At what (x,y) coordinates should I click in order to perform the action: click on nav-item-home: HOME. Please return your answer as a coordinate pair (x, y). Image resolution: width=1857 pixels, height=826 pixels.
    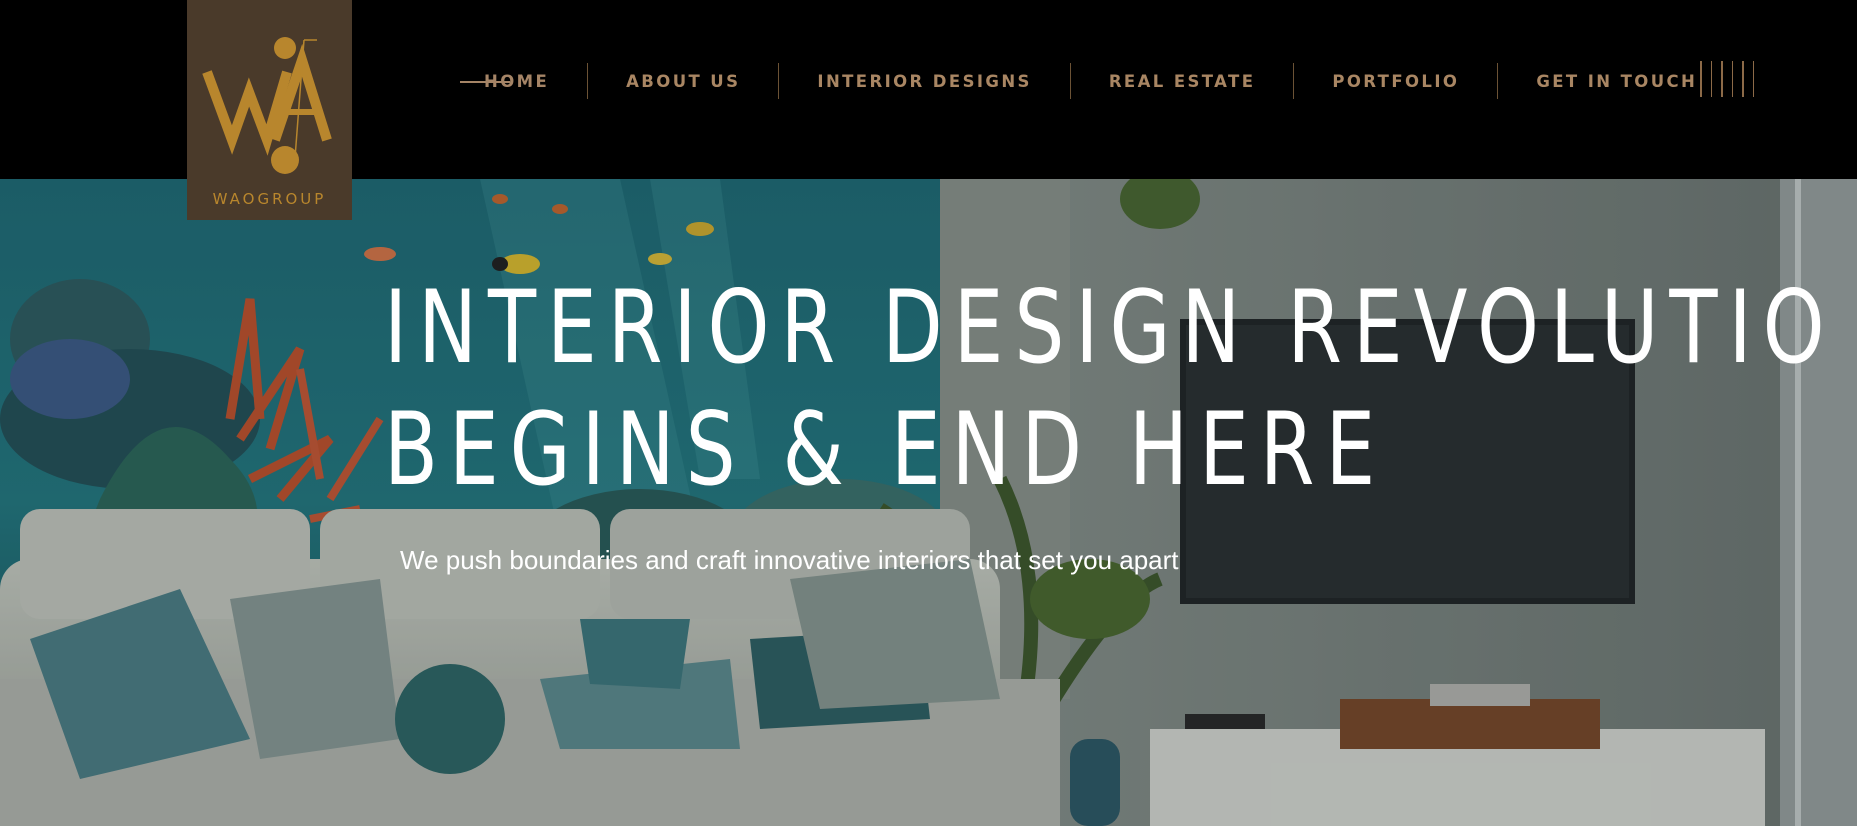
    Looking at the image, I should click on (504, 81).